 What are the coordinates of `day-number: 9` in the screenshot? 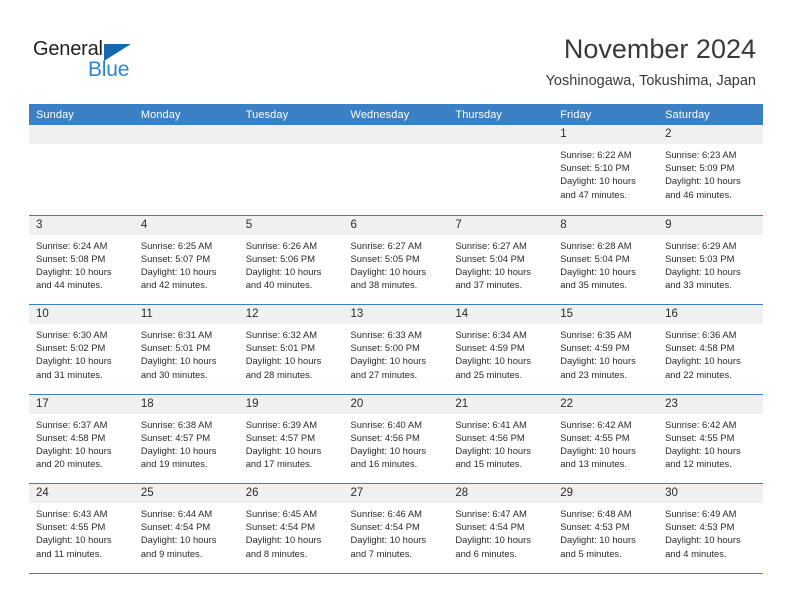 It's located at (710, 225).